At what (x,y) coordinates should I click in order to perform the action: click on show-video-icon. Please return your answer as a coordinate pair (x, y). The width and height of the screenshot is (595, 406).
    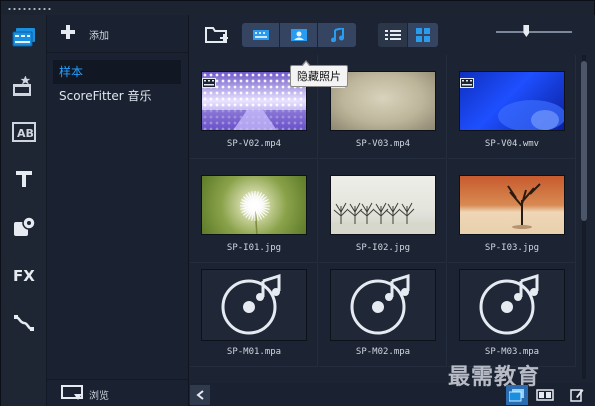
    Looking at the image, I should click on (261, 35).